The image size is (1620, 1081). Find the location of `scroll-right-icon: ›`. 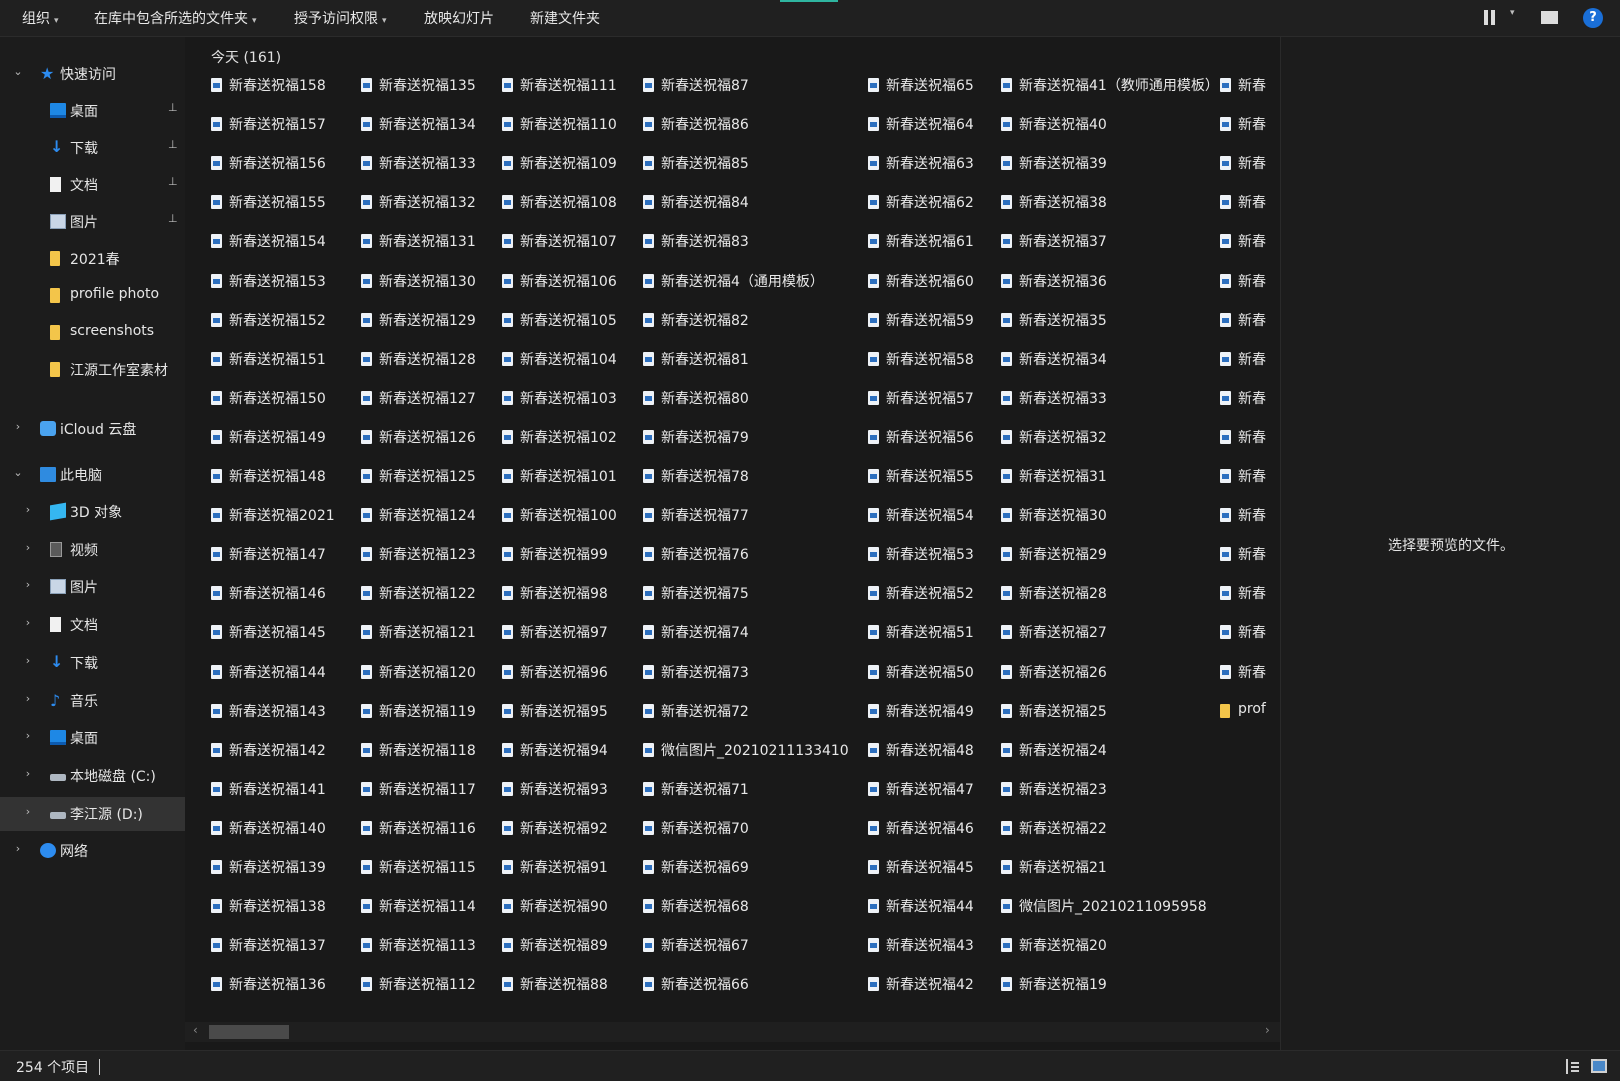

scroll-right-icon: › is located at coordinates (1267, 1030).